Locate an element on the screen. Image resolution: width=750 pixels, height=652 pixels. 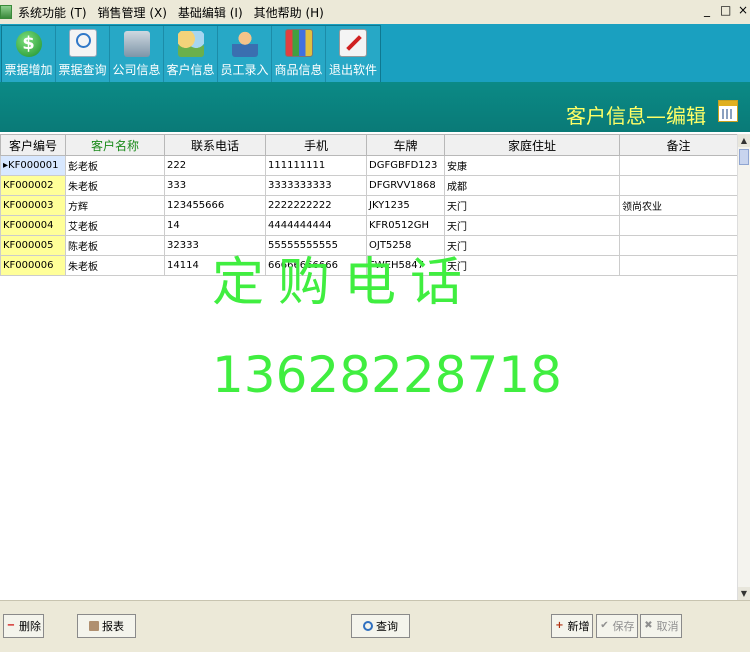
table-header-row: 客户编号 客户名称 联系电话 手机 车牌 家庭住址 备注 is located at coordinates (368, 145).